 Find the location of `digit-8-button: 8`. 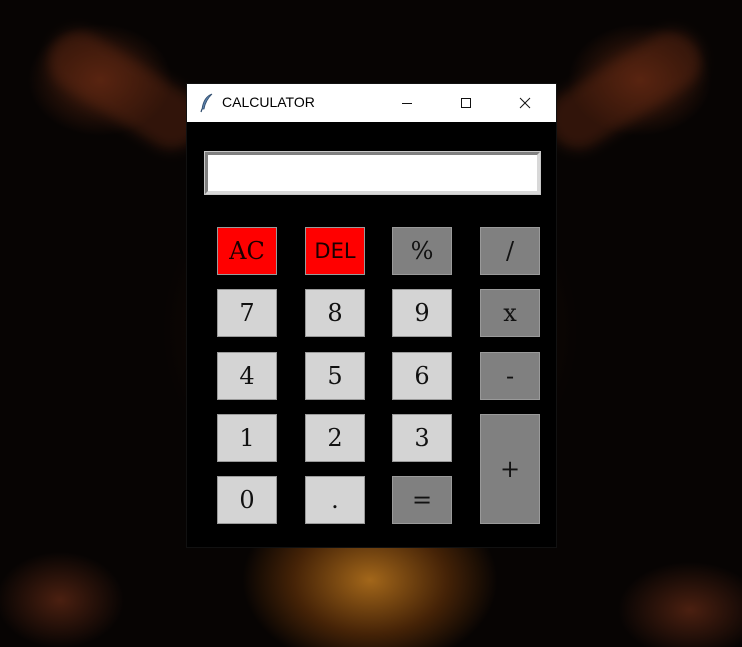

digit-8-button: 8 is located at coordinates (335, 313).